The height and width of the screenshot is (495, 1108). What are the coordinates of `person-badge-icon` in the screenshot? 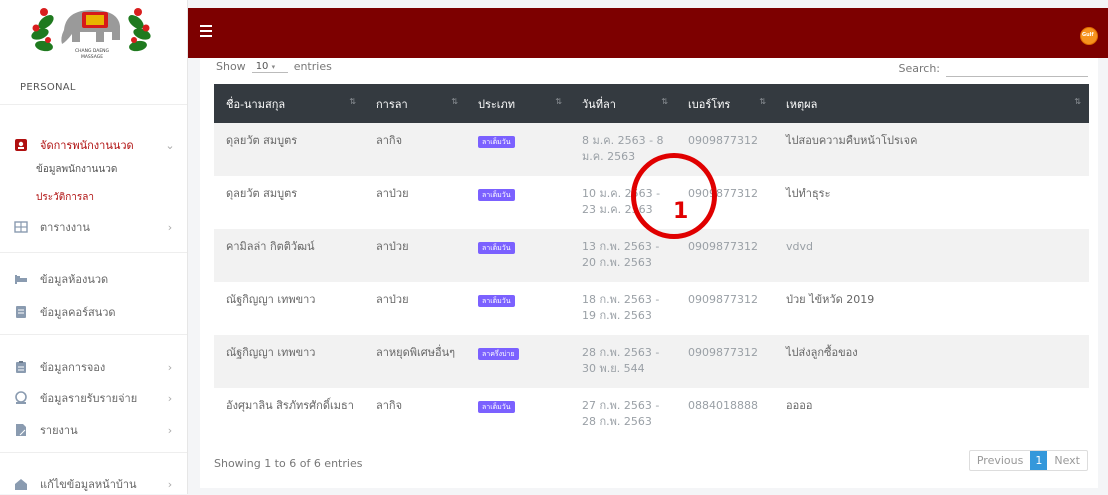 It's located at (21, 145).